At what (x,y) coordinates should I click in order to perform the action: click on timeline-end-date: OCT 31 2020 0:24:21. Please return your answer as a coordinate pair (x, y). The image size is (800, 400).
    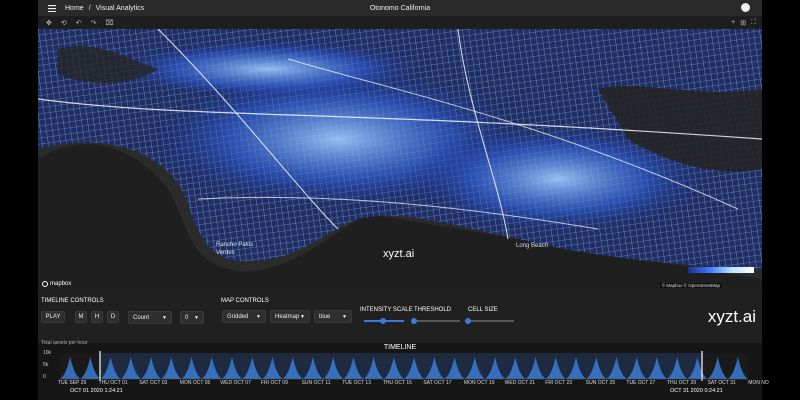
    Looking at the image, I should click on (696, 391).